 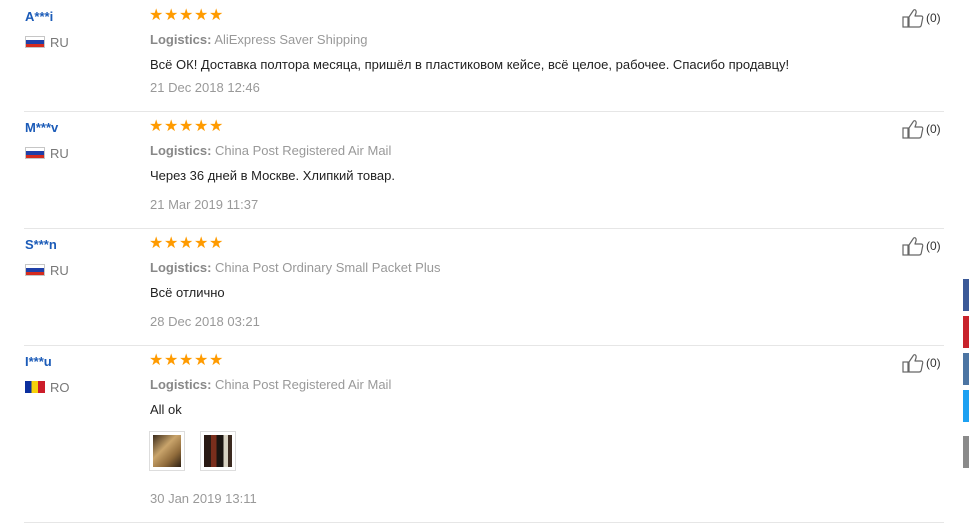 What do you see at coordinates (41, 244) in the screenshot?
I see `reviewer-name: S***n` at bounding box center [41, 244].